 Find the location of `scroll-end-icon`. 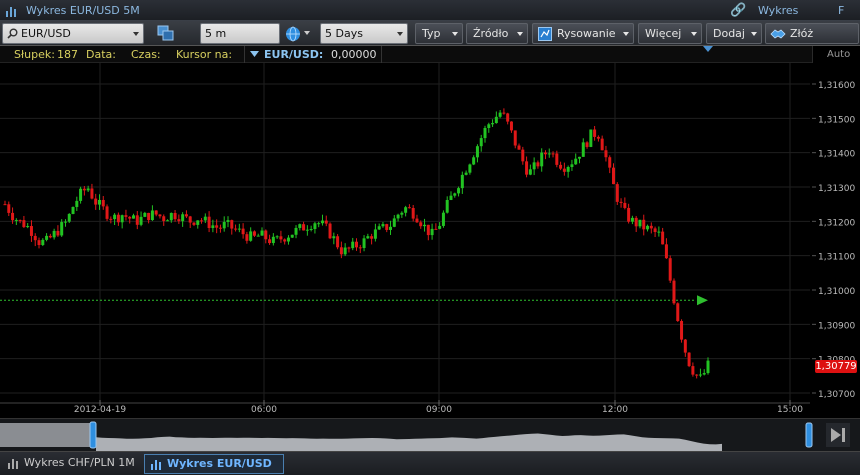

scroll-end-icon is located at coordinates (838, 435).